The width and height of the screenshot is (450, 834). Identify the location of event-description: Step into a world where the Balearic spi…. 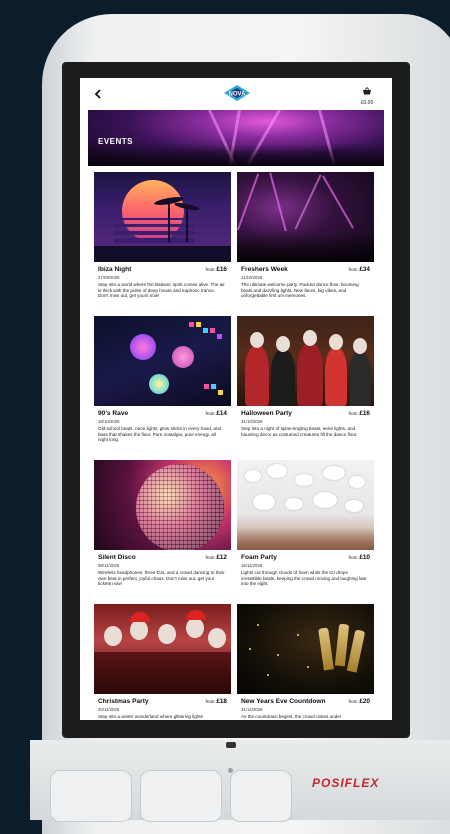
(161, 290).